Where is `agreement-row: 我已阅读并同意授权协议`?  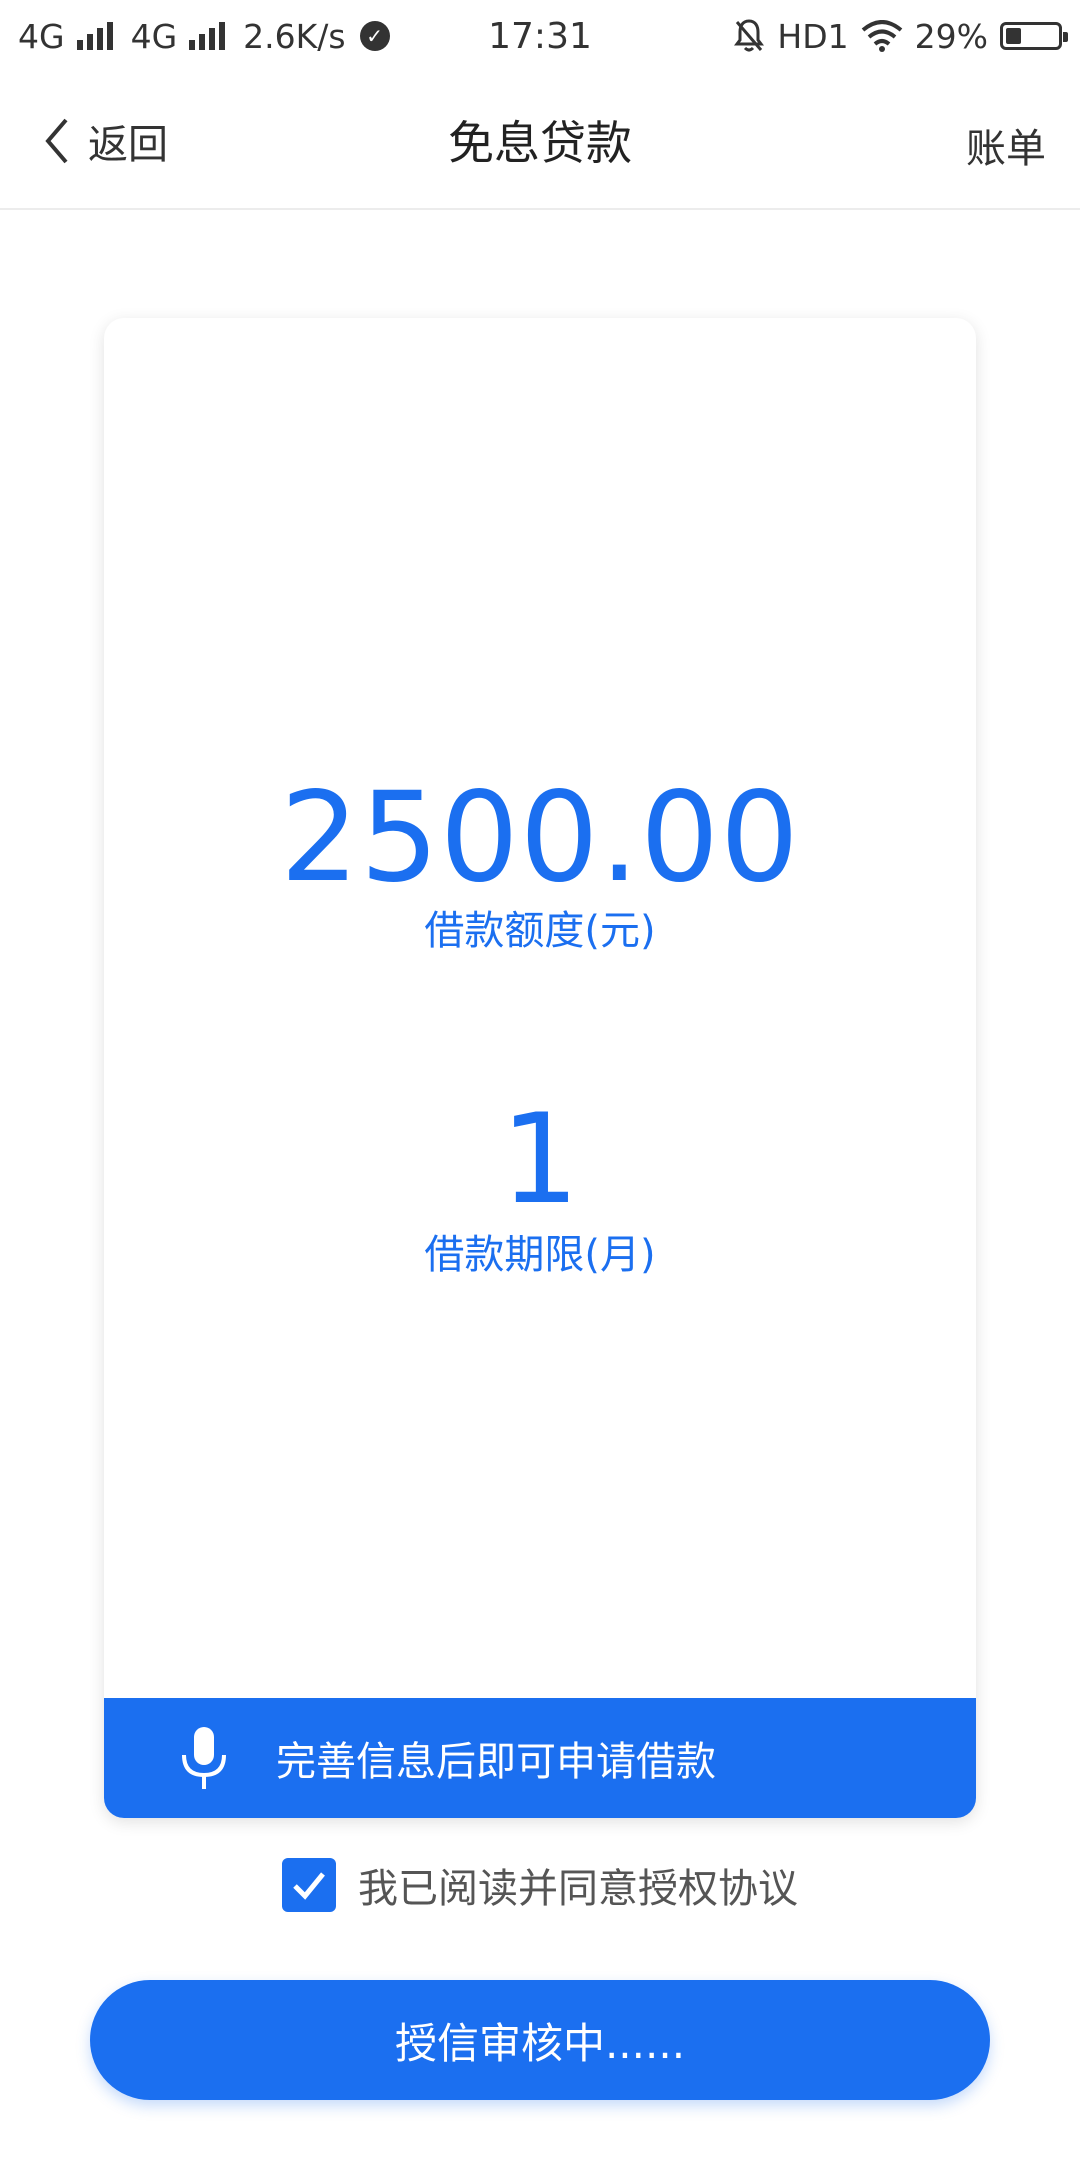 agreement-row: 我已阅读并同意授权协议 is located at coordinates (540, 1885).